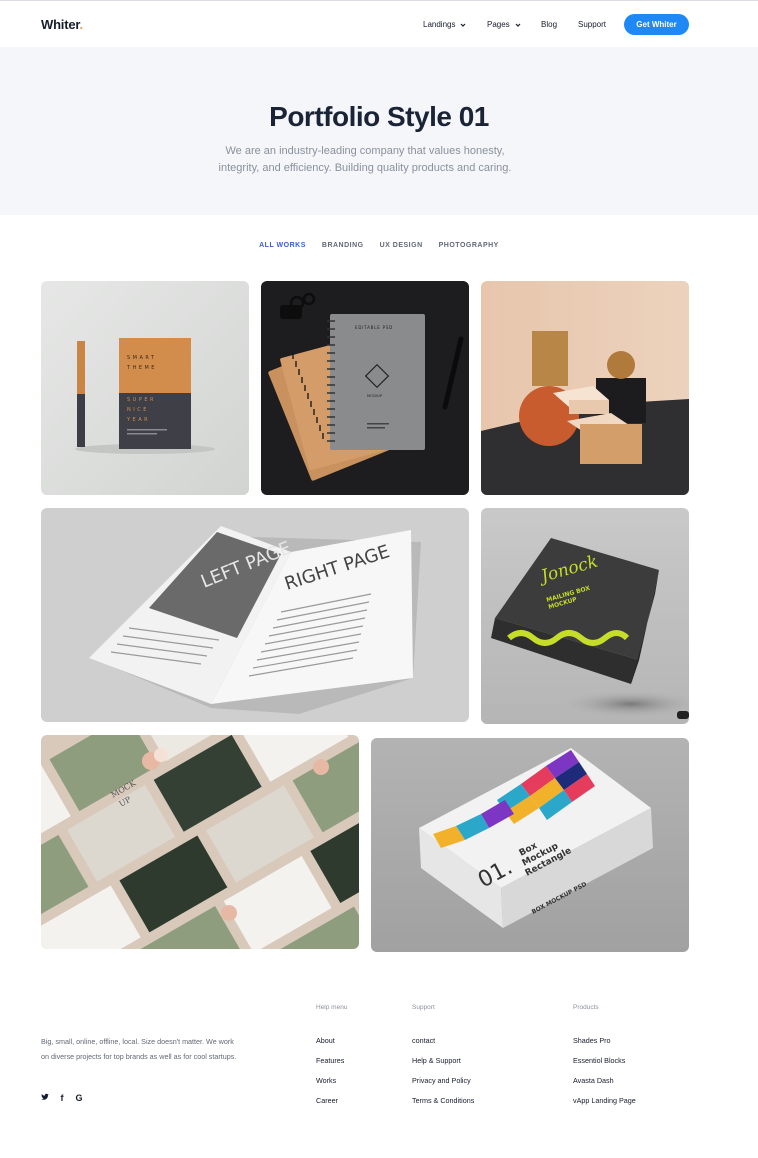 Image resolution: width=758 pixels, height=1158 pixels. What do you see at coordinates (331, 1046) in the screenshot?
I see `footer-link-about: About` at bounding box center [331, 1046].